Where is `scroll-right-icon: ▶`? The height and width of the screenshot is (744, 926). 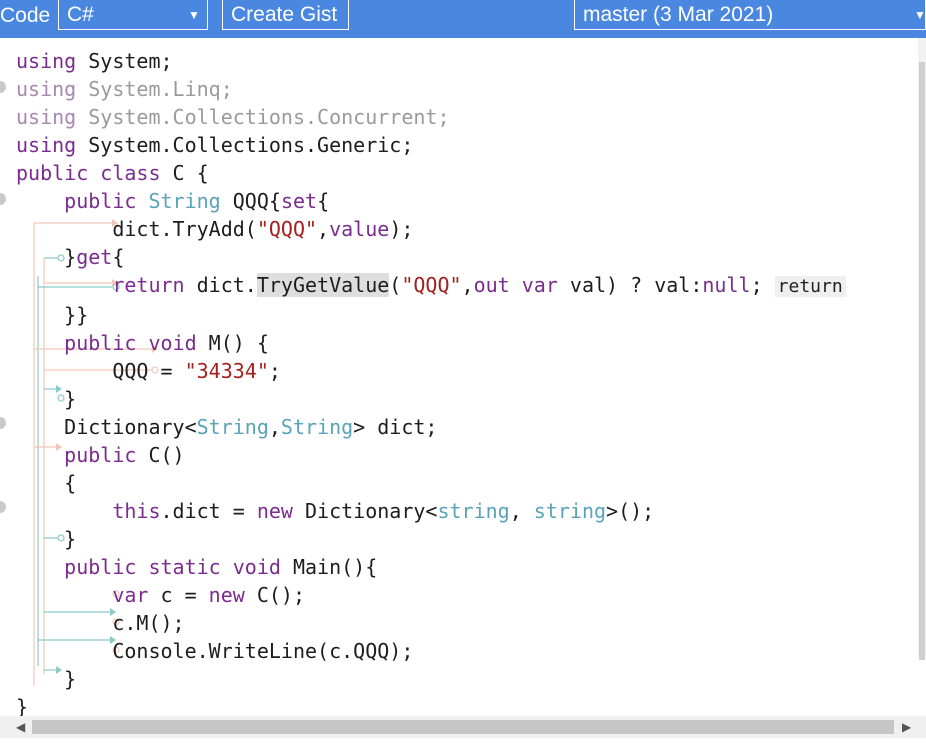 scroll-right-icon: ▶ is located at coordinates (906, 727).